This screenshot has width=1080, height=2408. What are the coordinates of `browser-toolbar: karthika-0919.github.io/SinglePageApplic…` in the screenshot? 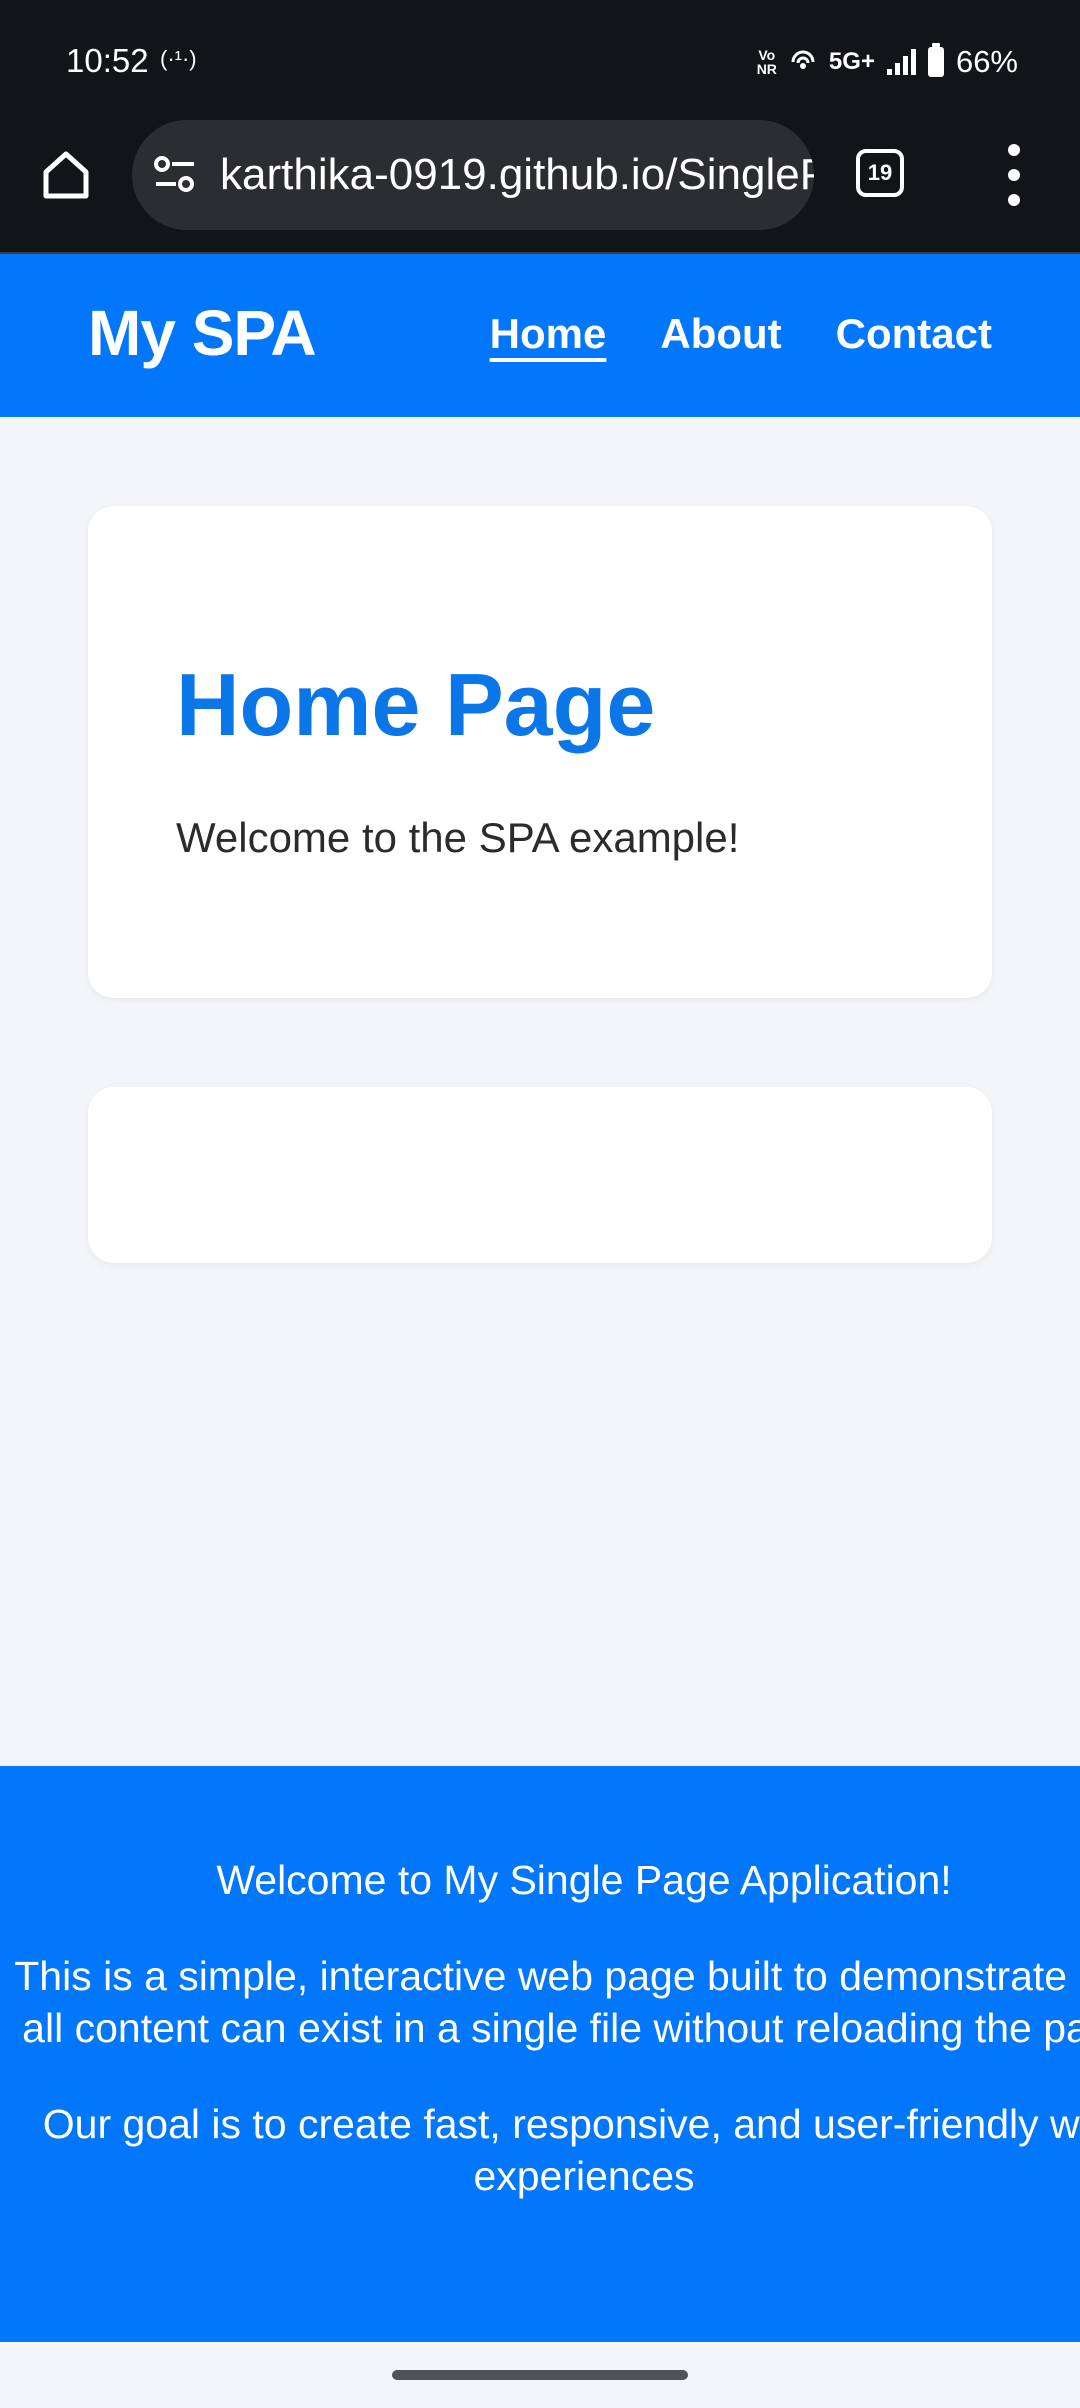 It's located at (540, 187).